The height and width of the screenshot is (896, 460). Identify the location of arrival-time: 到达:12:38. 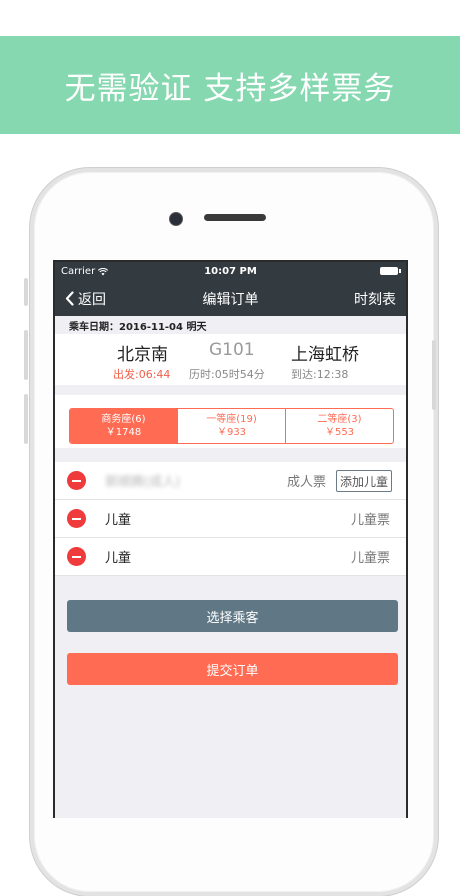
(320, 374).